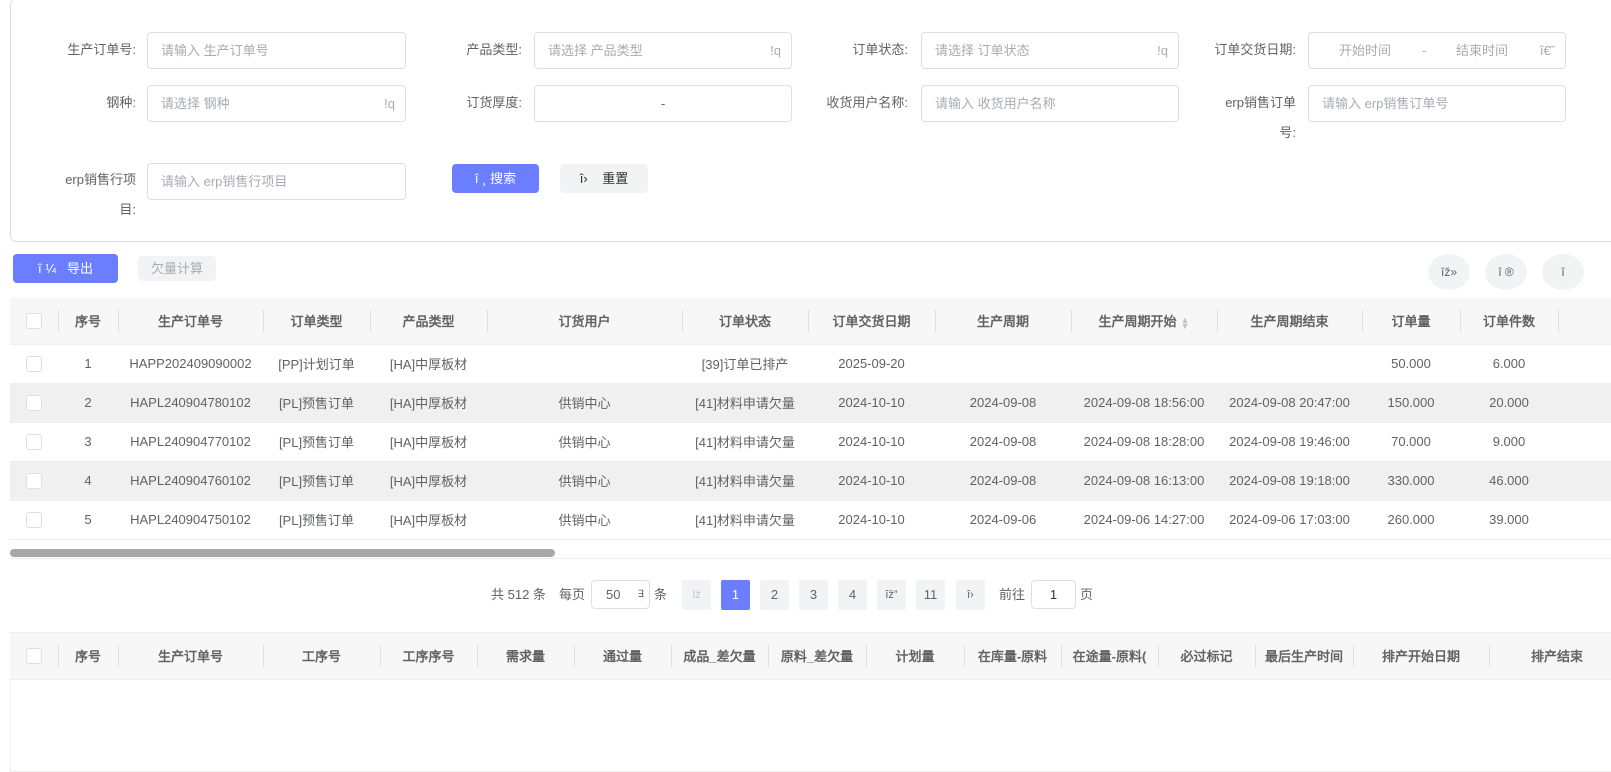 This screenshot has height=772, width=1611. What do you see at coordinates (494, 49) in the screenshot?
I see `product-type-label: 产品类型:` at bounding box center [494, 49].